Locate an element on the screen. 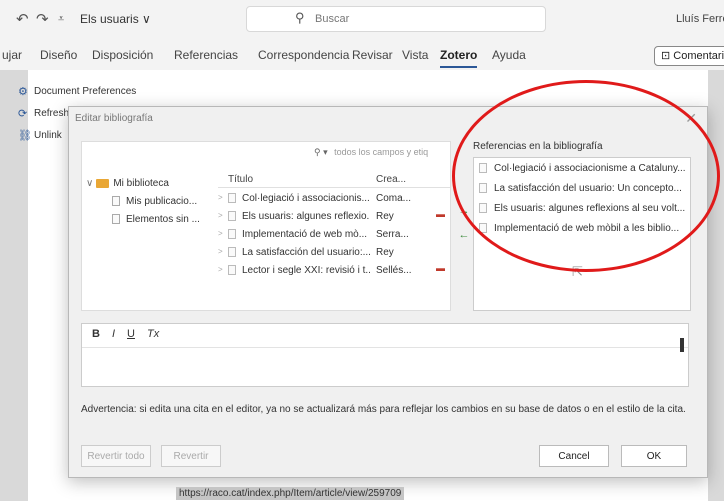  italic-button: I is located at coordinates (113, 335).